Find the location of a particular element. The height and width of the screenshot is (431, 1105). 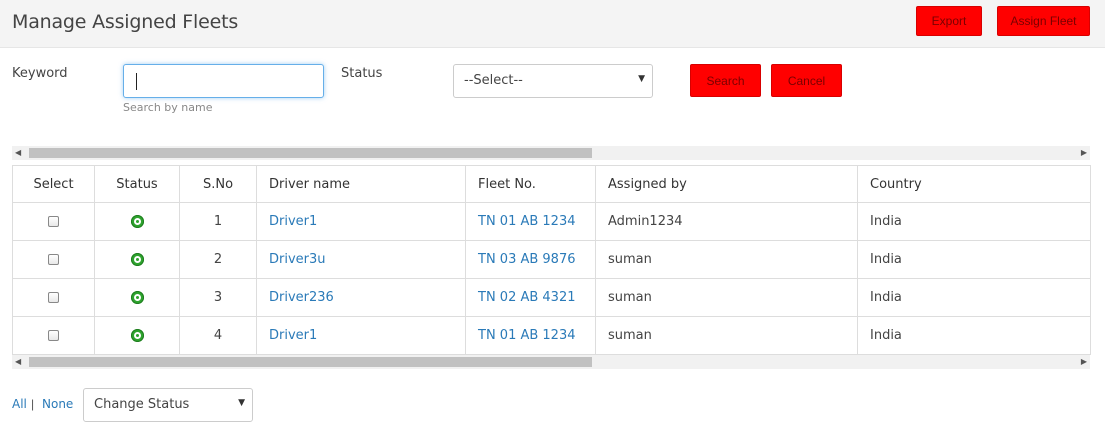

assigned-by-cell: Admin1234 is located at coordinates (726, 221).